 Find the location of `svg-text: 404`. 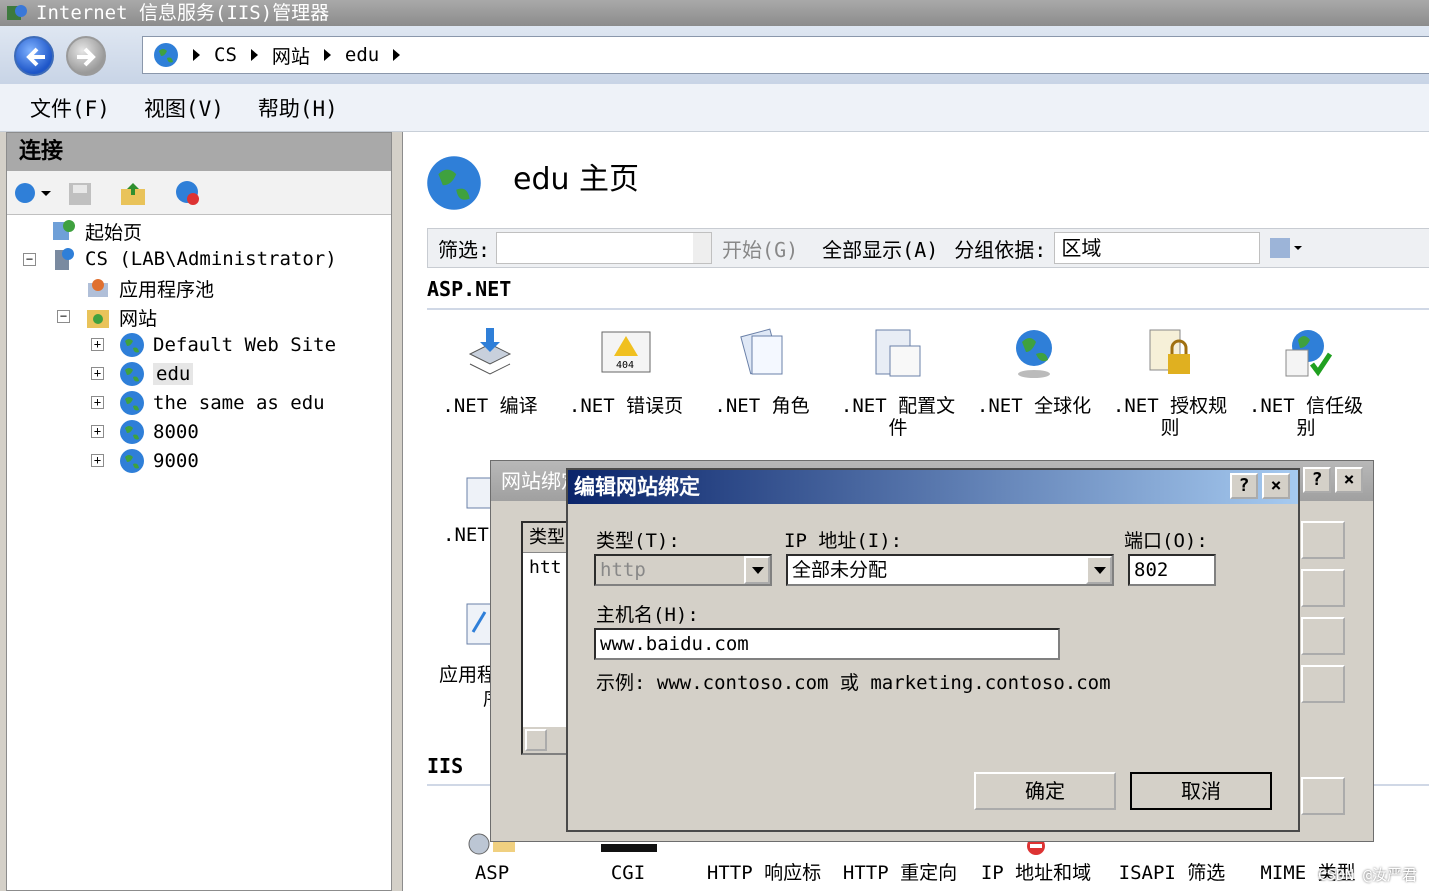

svg-text: 404 is located at coordinates (625, 365).